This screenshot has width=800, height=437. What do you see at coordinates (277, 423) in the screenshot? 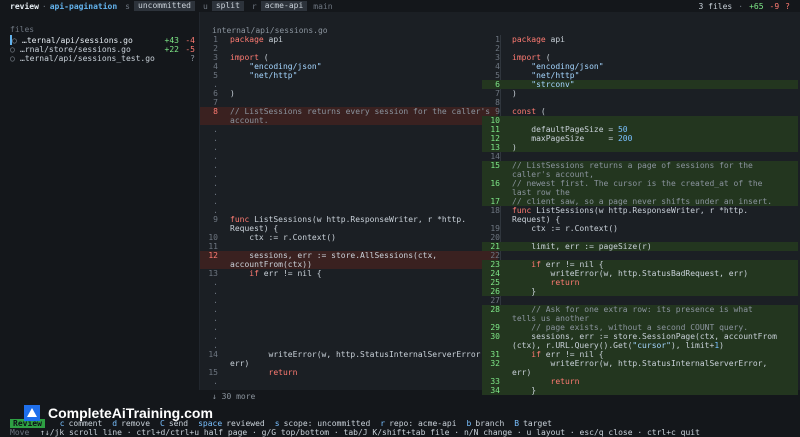
I see `key-hint-key: s` at bounding box center [277, 423].